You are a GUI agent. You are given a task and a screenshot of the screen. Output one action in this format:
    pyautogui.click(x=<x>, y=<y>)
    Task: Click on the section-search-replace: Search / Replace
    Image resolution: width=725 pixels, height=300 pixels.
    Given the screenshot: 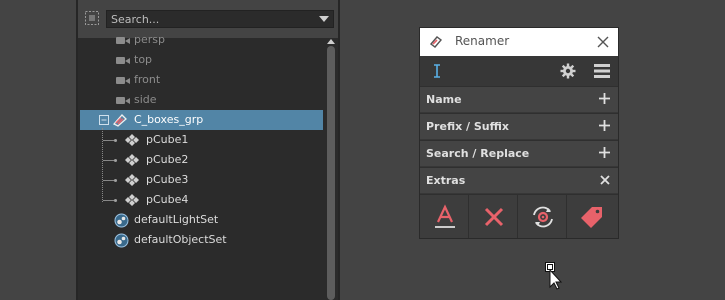 What is the action you would take?
    pyautogui.click(x=519, y=153)
    